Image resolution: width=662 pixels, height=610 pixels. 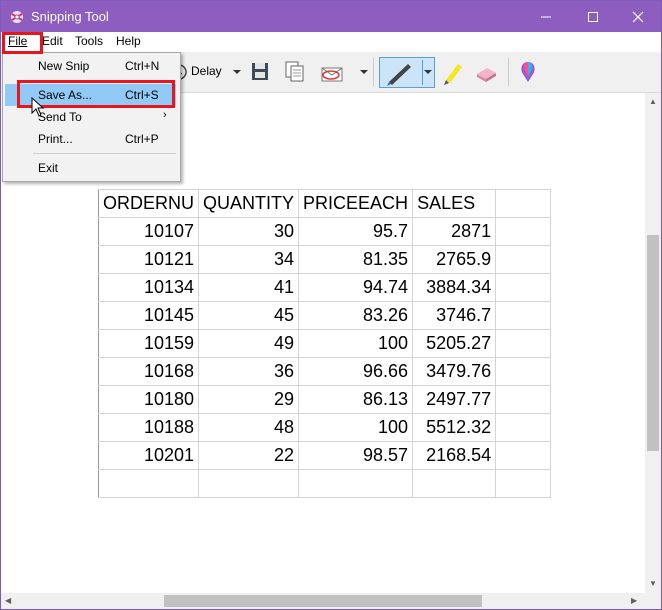 What do you see at coordinates (249, 287) in the screenshot?
I see `table-cell: 41` at bounding box center [249, 287].